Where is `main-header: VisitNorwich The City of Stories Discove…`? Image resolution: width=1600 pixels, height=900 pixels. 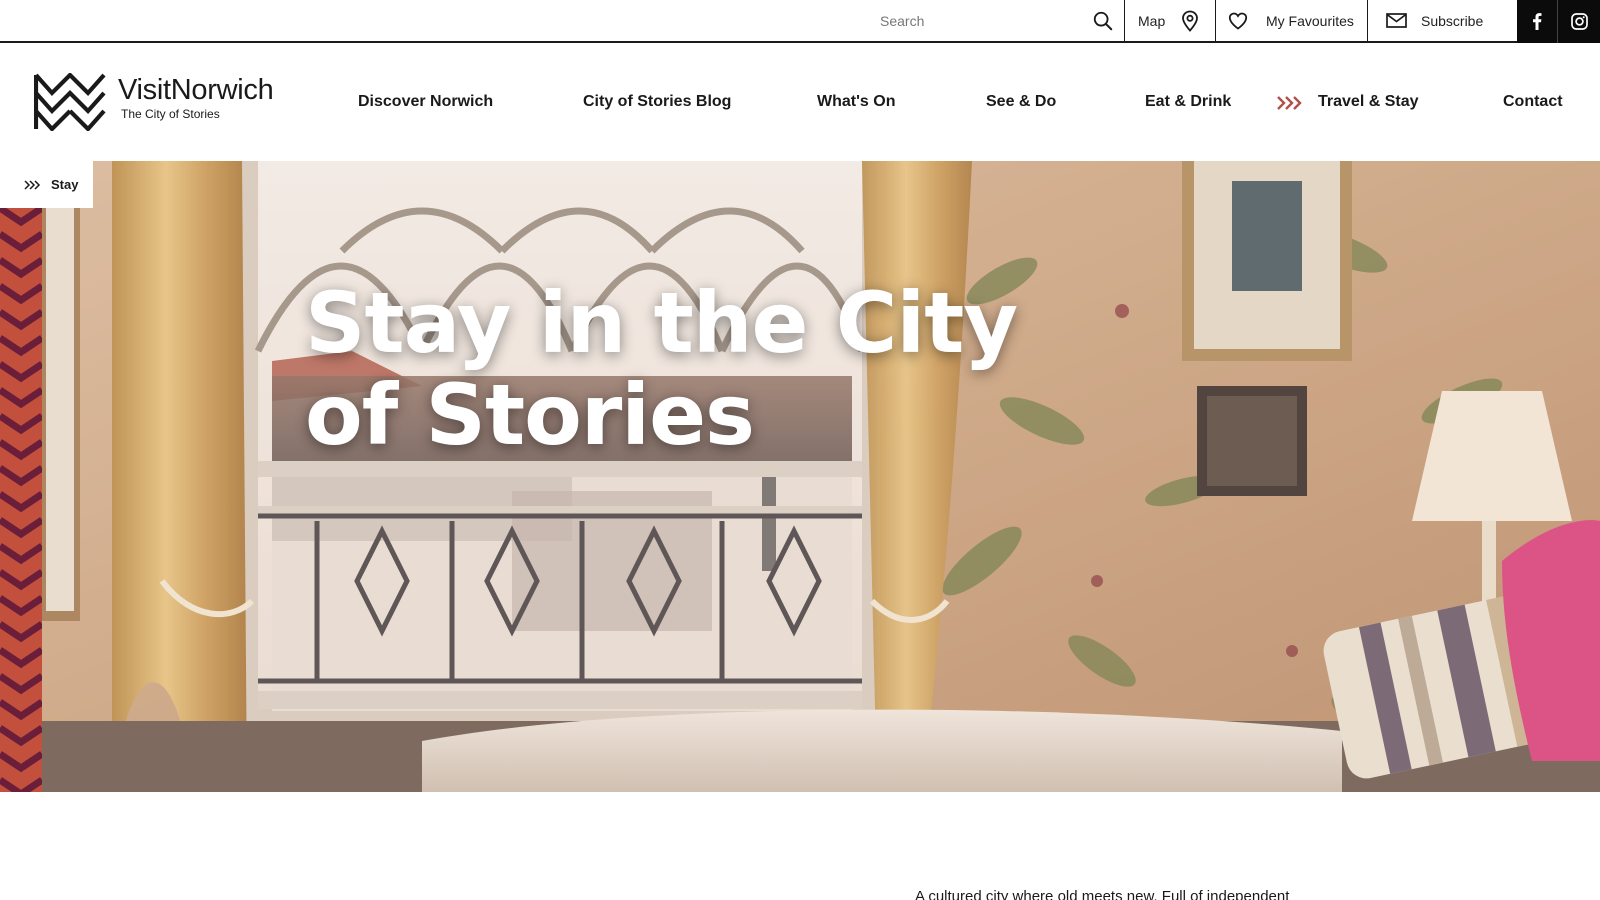
main-header: VisitNorwich The City of Stories Discove… is located at coordinates (800, 102).